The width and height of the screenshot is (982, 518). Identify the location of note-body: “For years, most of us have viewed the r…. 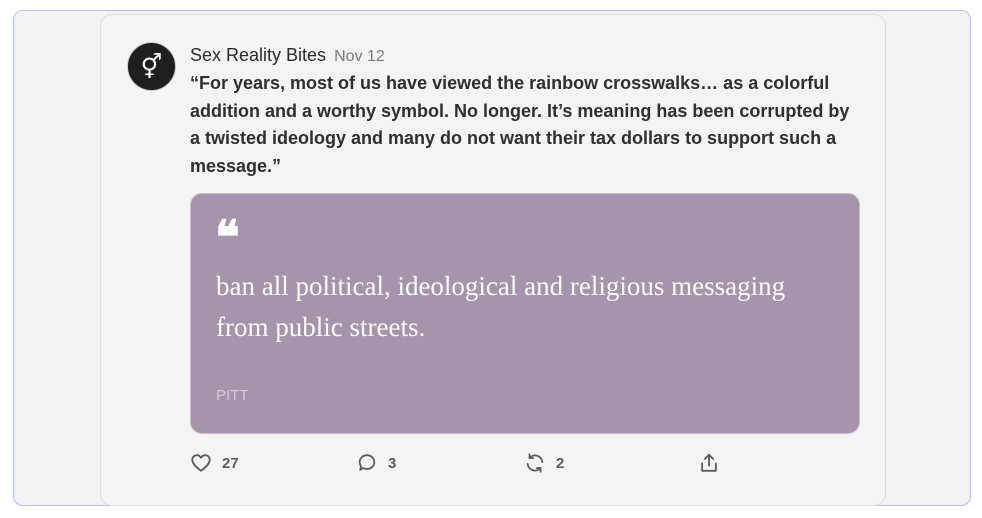
(520, 124).